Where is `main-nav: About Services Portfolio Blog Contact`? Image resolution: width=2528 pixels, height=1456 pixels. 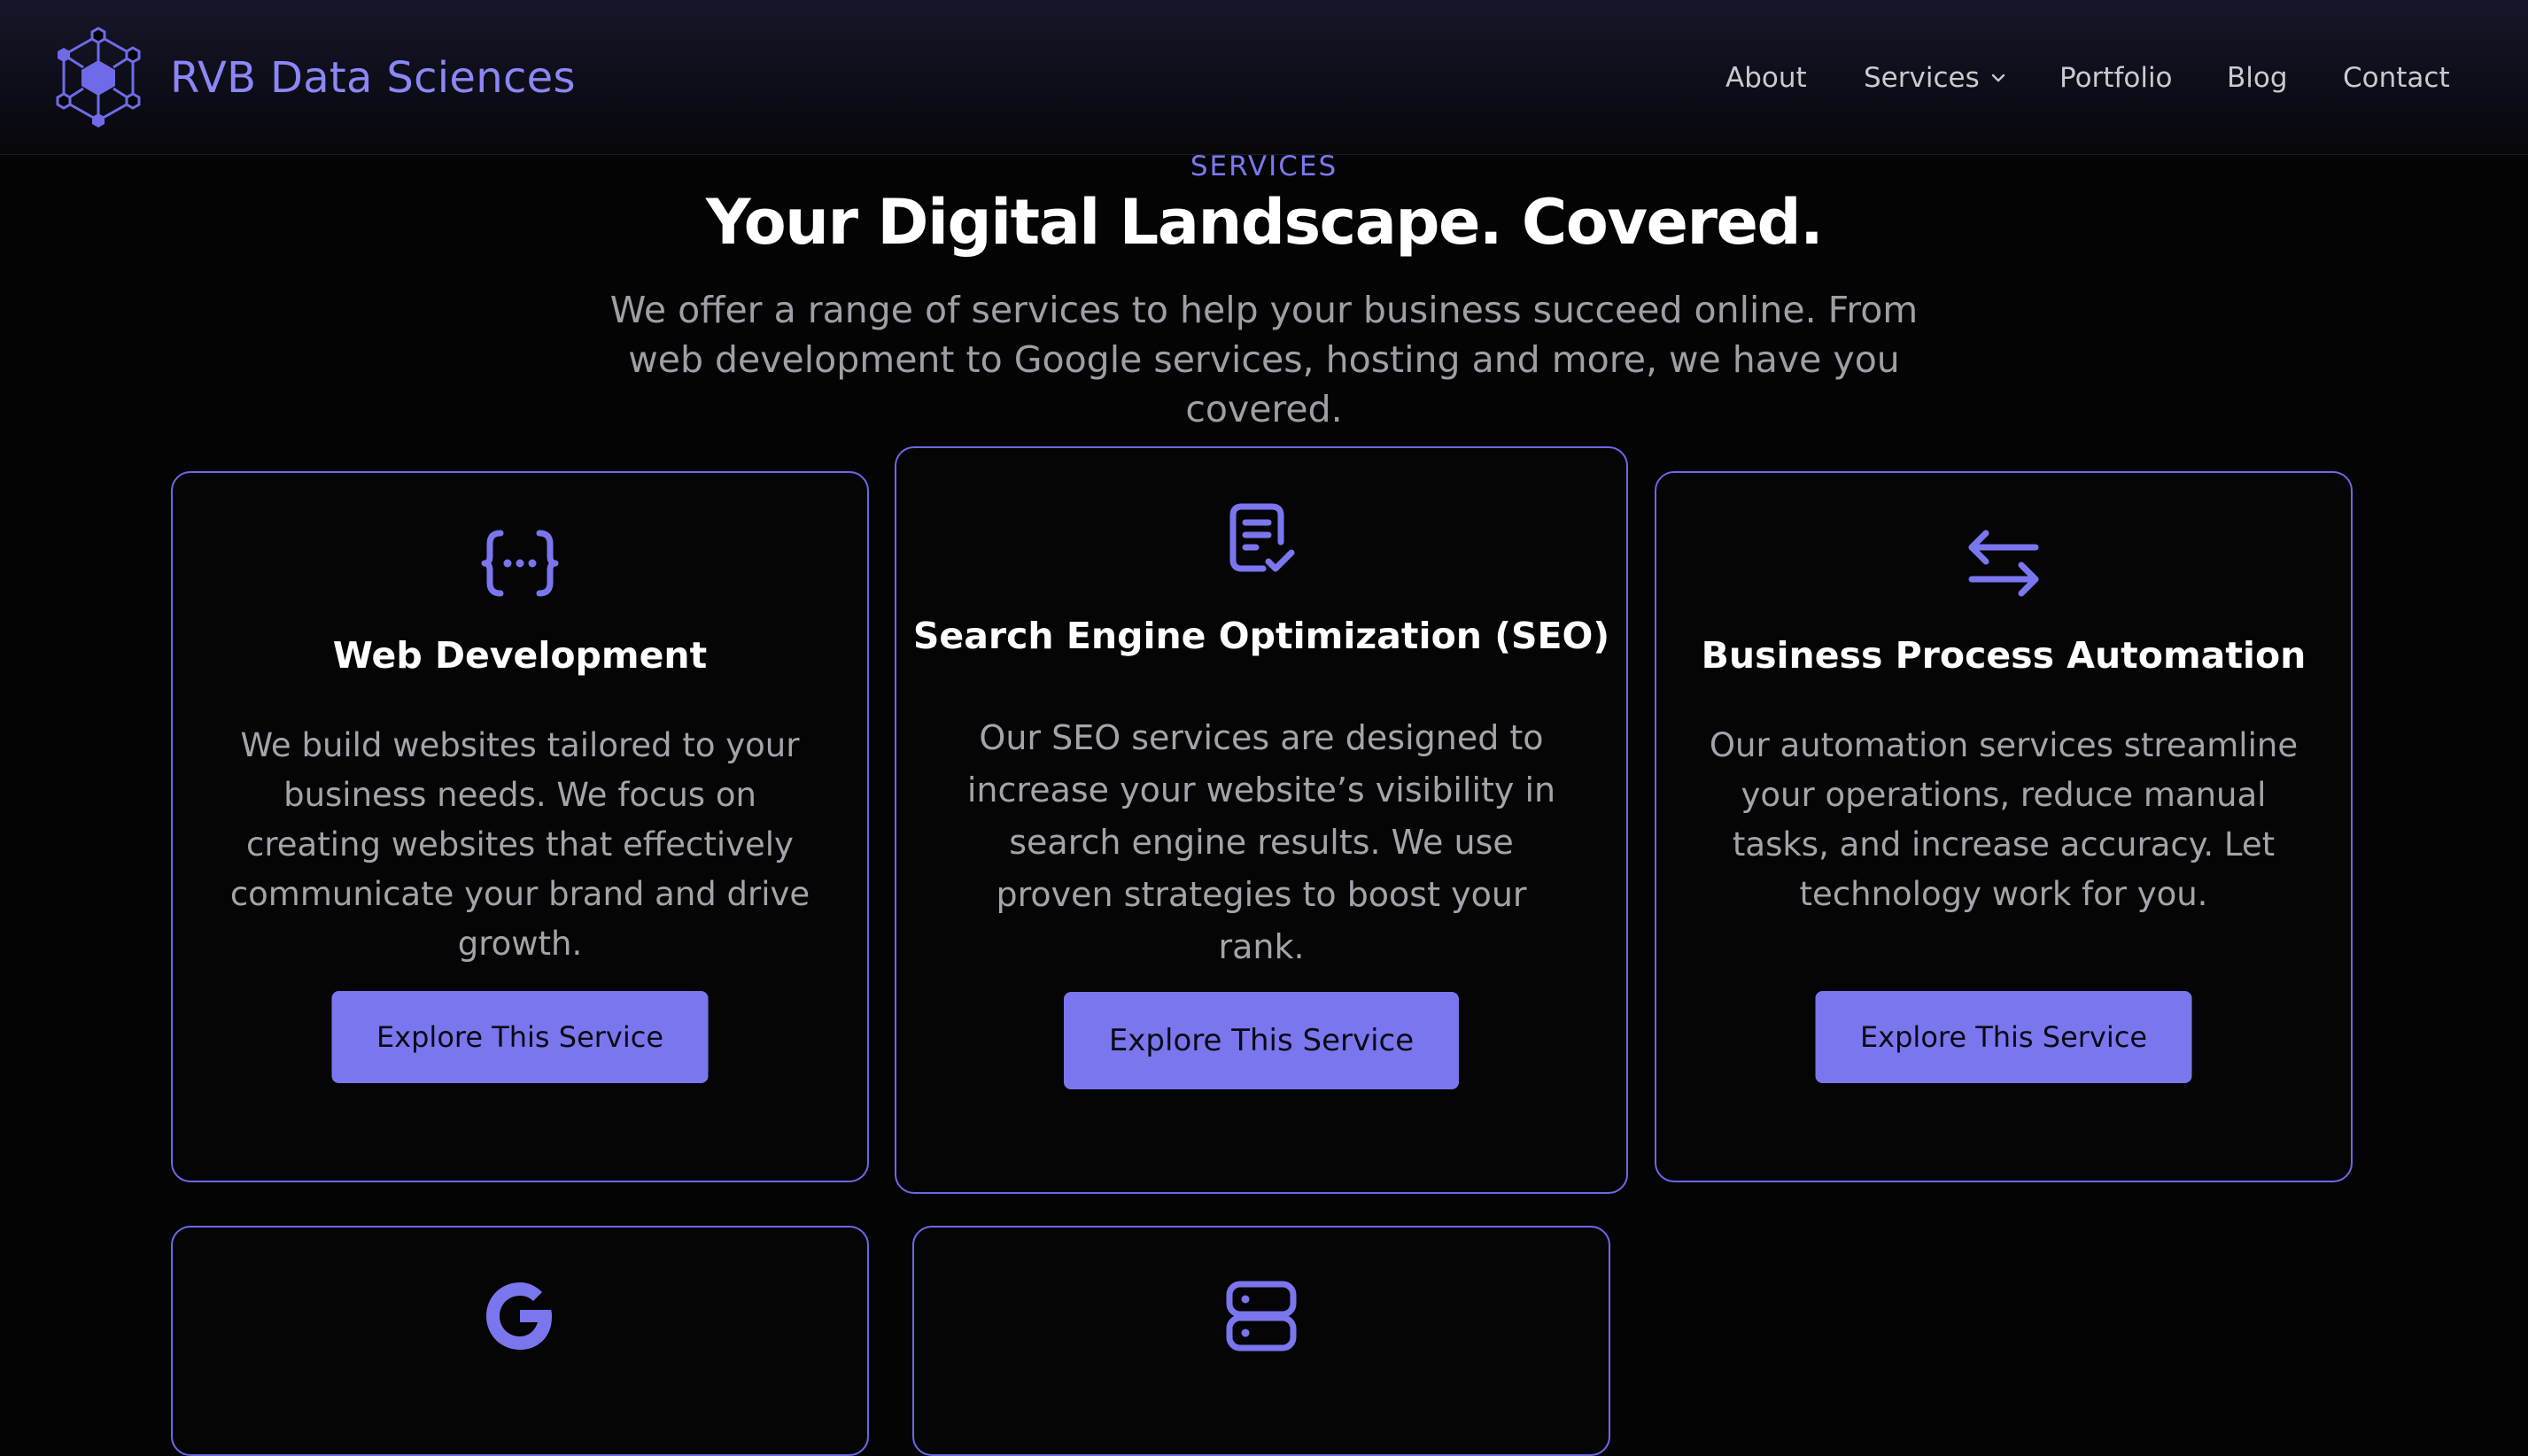
main-nav: About Services Portfolio Blog Contact is located at coordinates (1264, 77).